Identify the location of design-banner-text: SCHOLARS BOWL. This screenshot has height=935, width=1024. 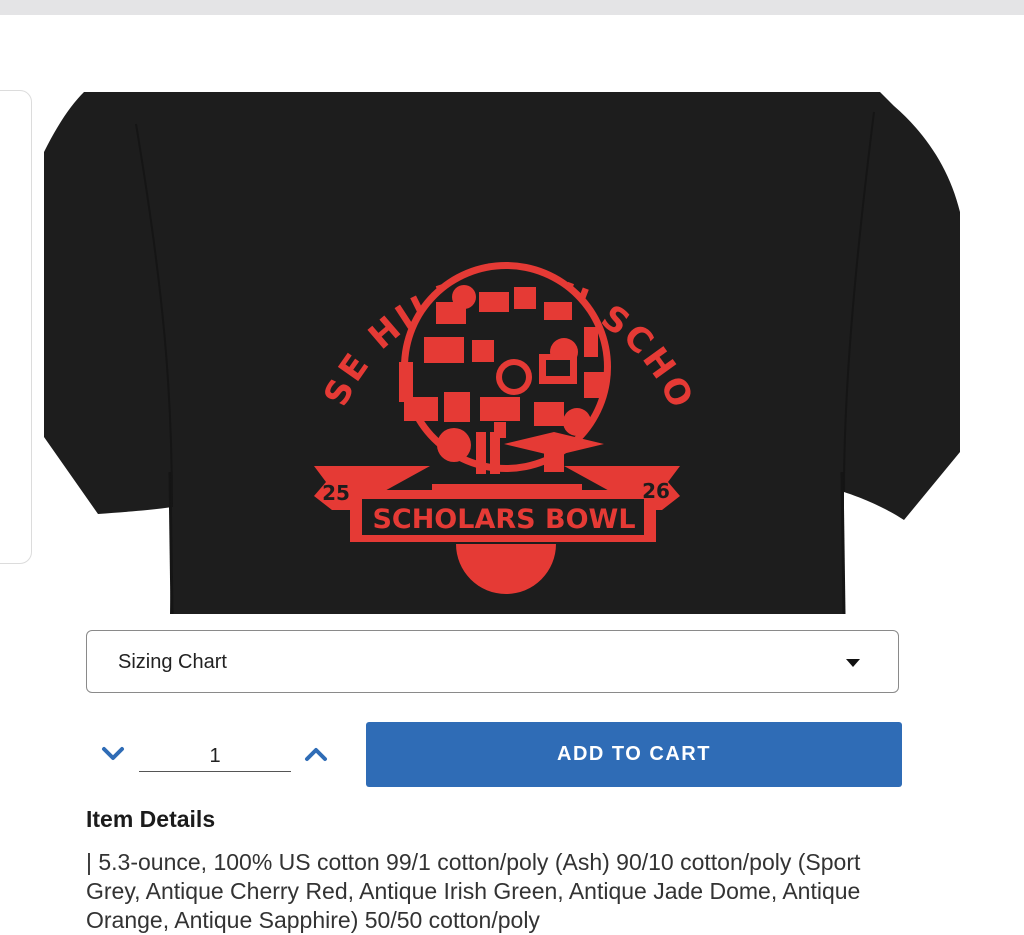
(503, 519).